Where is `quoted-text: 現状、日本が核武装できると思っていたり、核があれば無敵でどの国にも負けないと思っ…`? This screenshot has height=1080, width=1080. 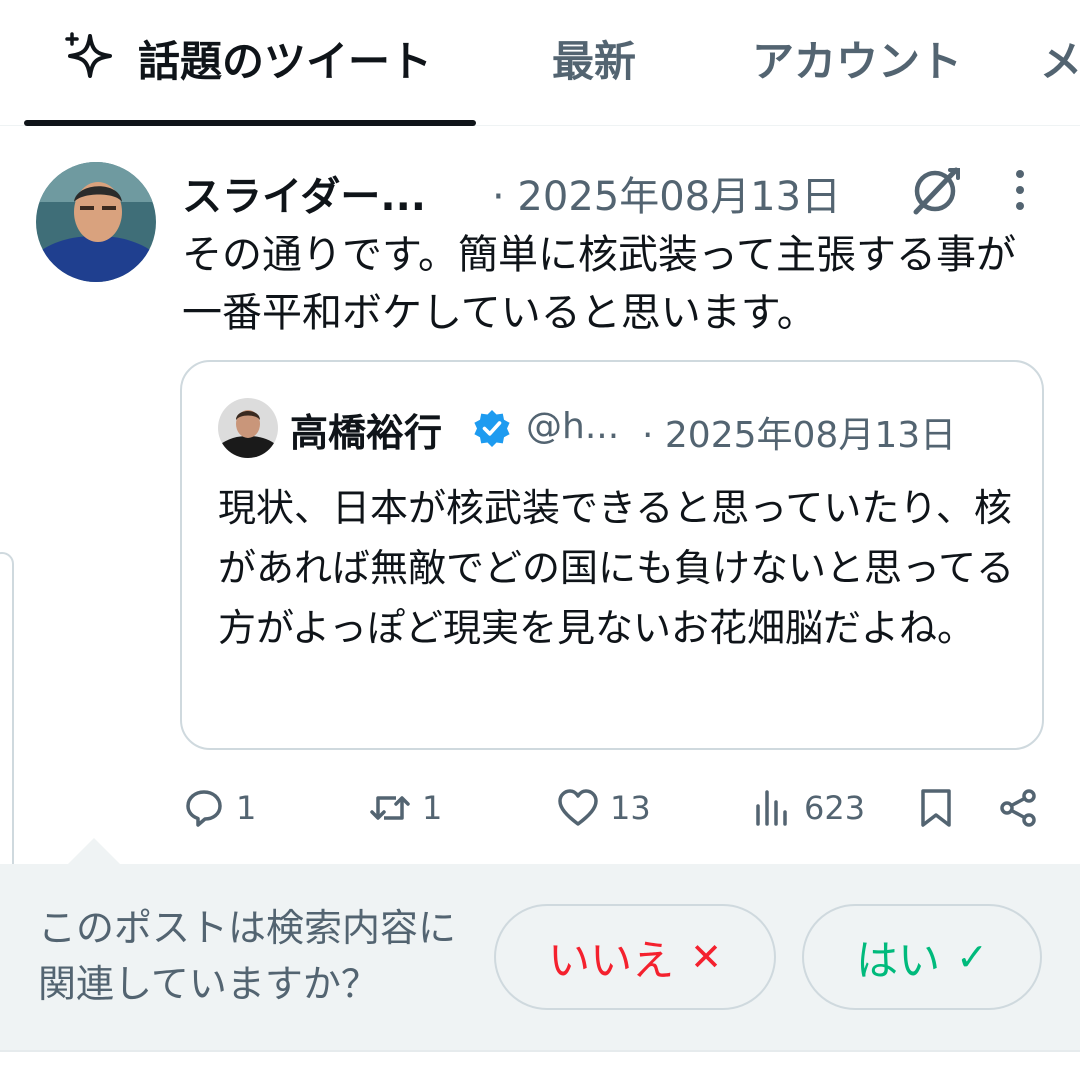 quoted-text: 現状、日本が核武装できると思っていたり、核があれば無敵でどの国にも負けないと思っ… is located at coordinates (616, 568).